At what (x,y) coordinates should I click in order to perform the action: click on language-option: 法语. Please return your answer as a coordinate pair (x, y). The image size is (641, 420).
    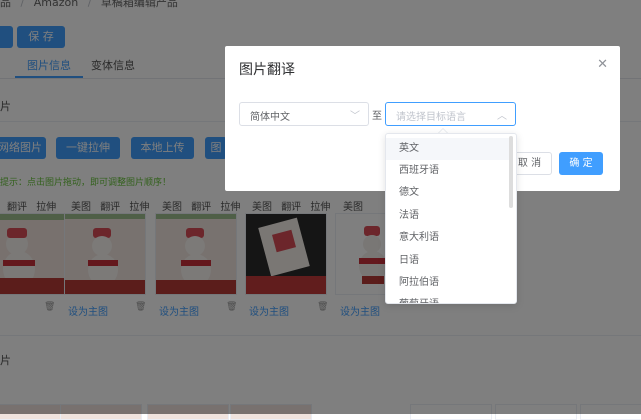
    Looking at the image, I should click on (448, 216).